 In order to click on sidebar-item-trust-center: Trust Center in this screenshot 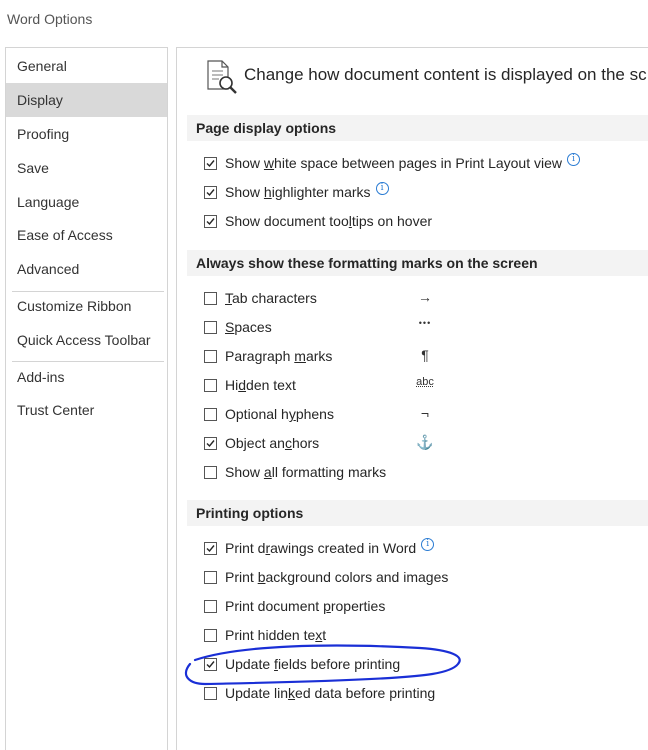, I will do `click(86, 410)`.